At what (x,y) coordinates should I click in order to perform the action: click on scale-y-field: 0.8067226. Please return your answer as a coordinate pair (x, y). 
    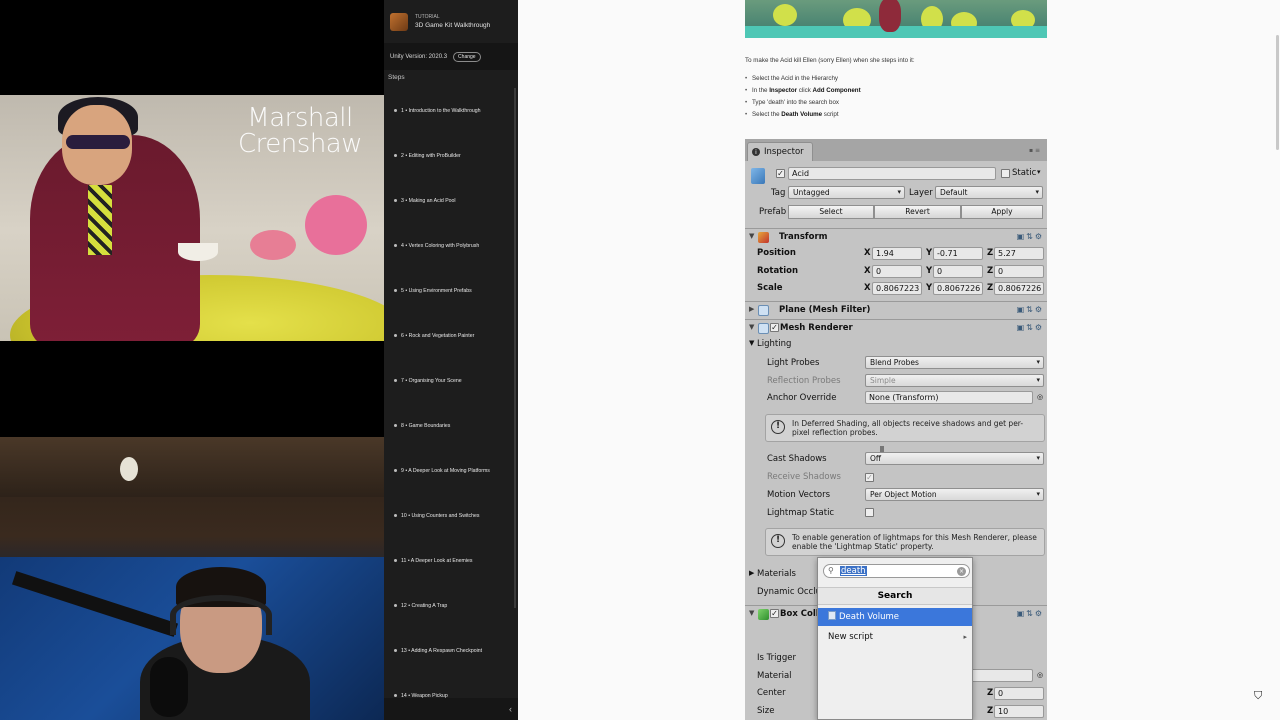
    Looking at the image, I should click on (958, 288).